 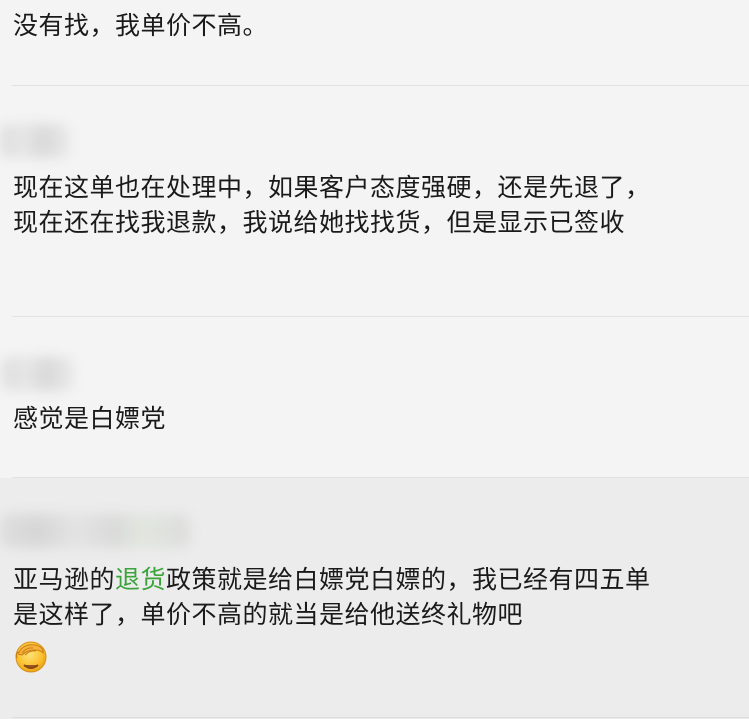 I want to click on returns-link: 退货, so click(x=140, y=579).